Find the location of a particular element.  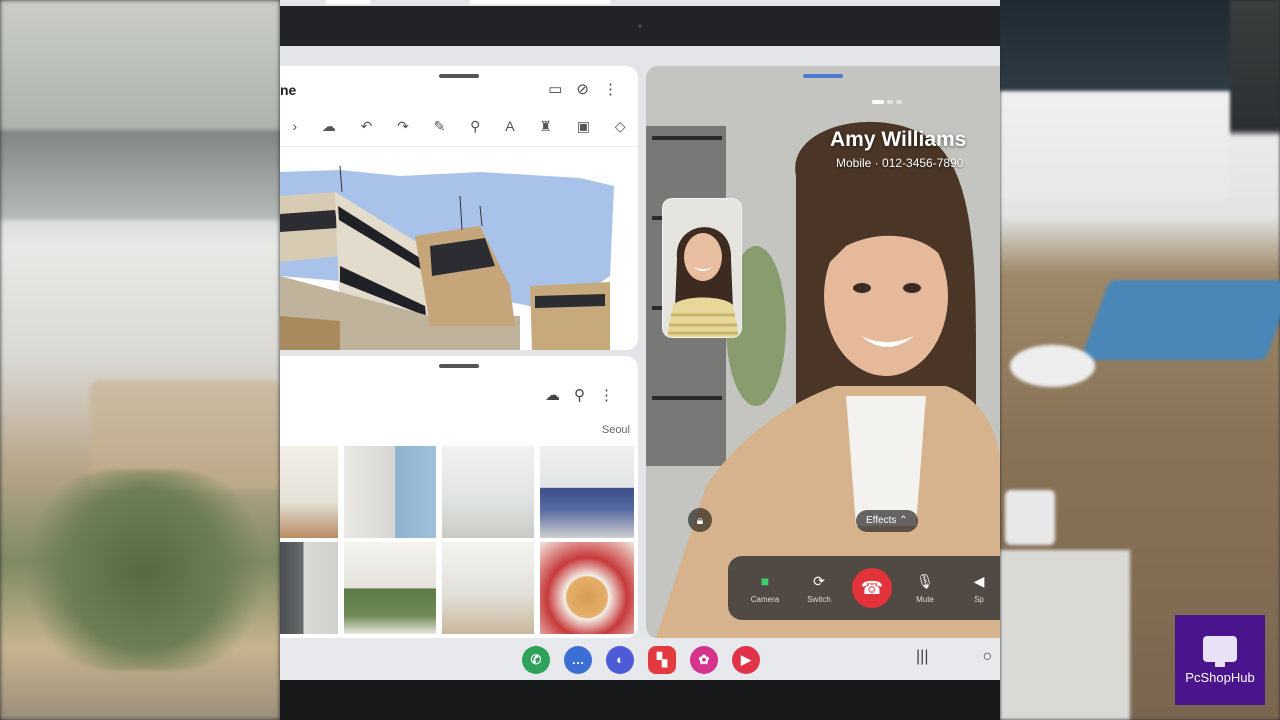

flipboard-app-icon: ▚ is located at coordinates (662, 660).